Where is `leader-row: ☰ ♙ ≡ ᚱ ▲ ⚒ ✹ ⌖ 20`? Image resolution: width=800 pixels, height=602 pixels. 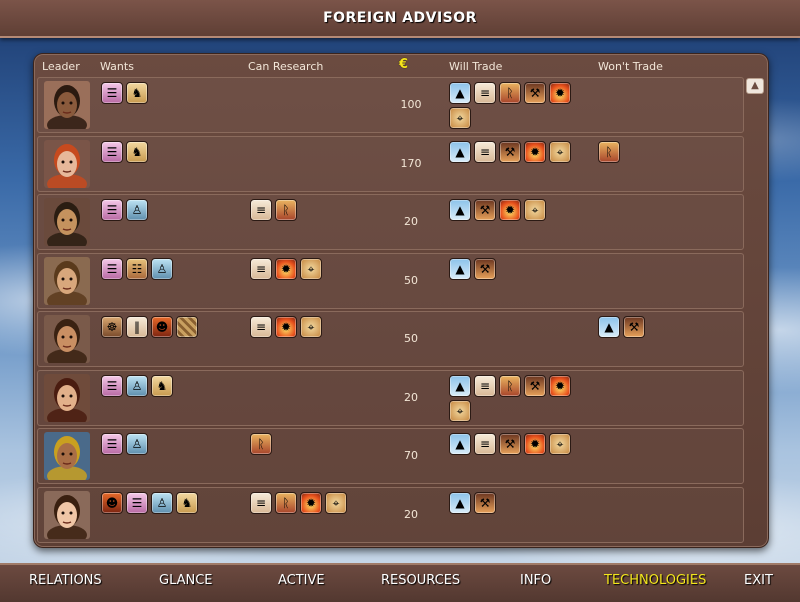
leader-row: ☰ ♙ ≡ ᚱ ▲ ⚒ ✹ ⌖ 20 is located at coordinates (390, 222).